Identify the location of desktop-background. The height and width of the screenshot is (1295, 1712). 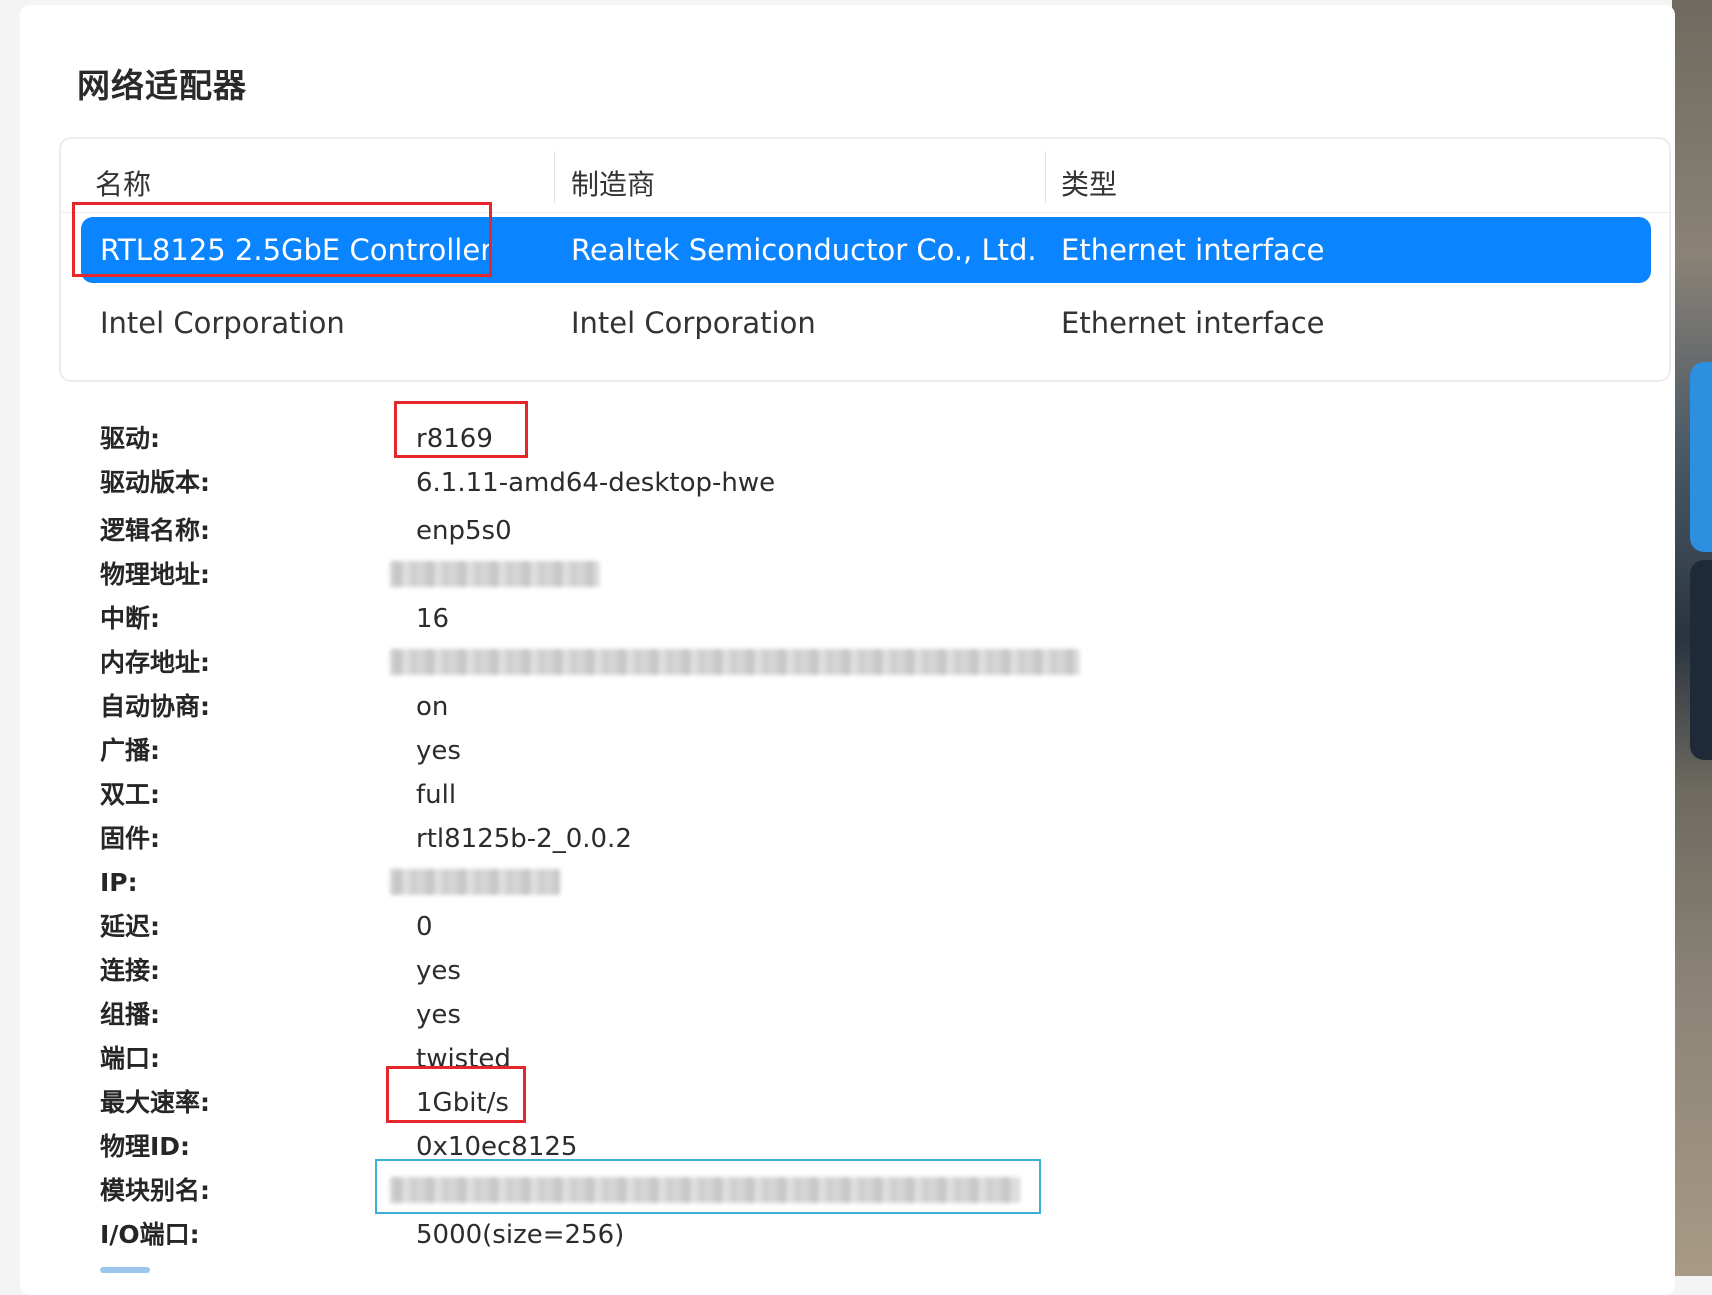
(1692, 638).